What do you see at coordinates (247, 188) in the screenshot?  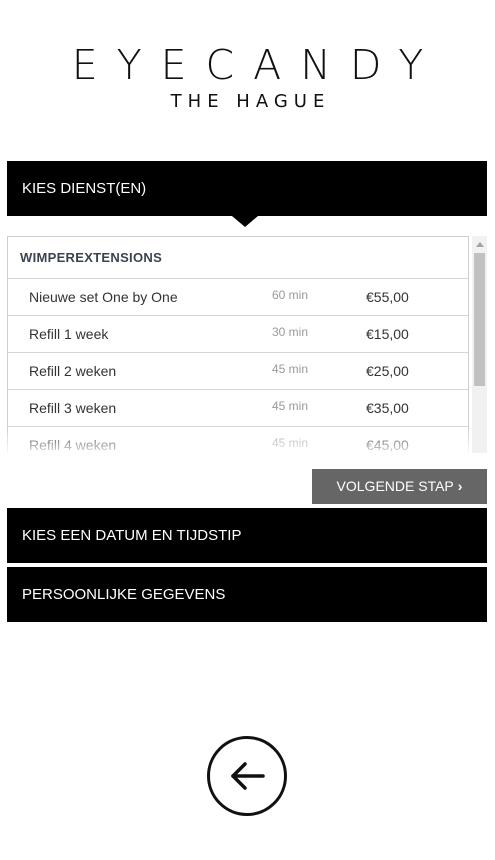 I see `step-choose-service: KIES DIENST(EN)` at bounding box center [247, 188].